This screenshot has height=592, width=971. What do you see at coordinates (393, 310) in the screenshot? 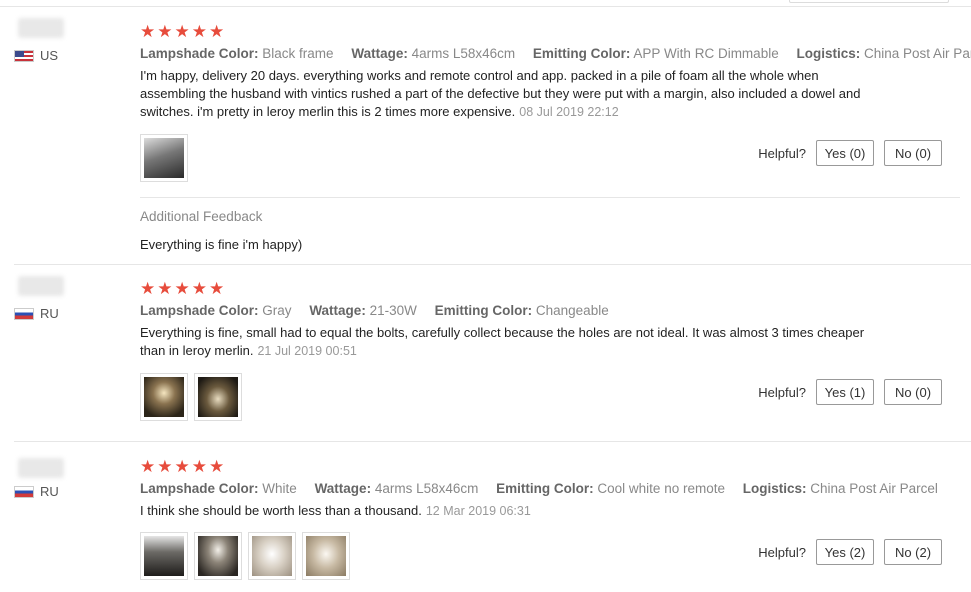
I see `attr-value: 21-30W` at bounding box center [393, 310].